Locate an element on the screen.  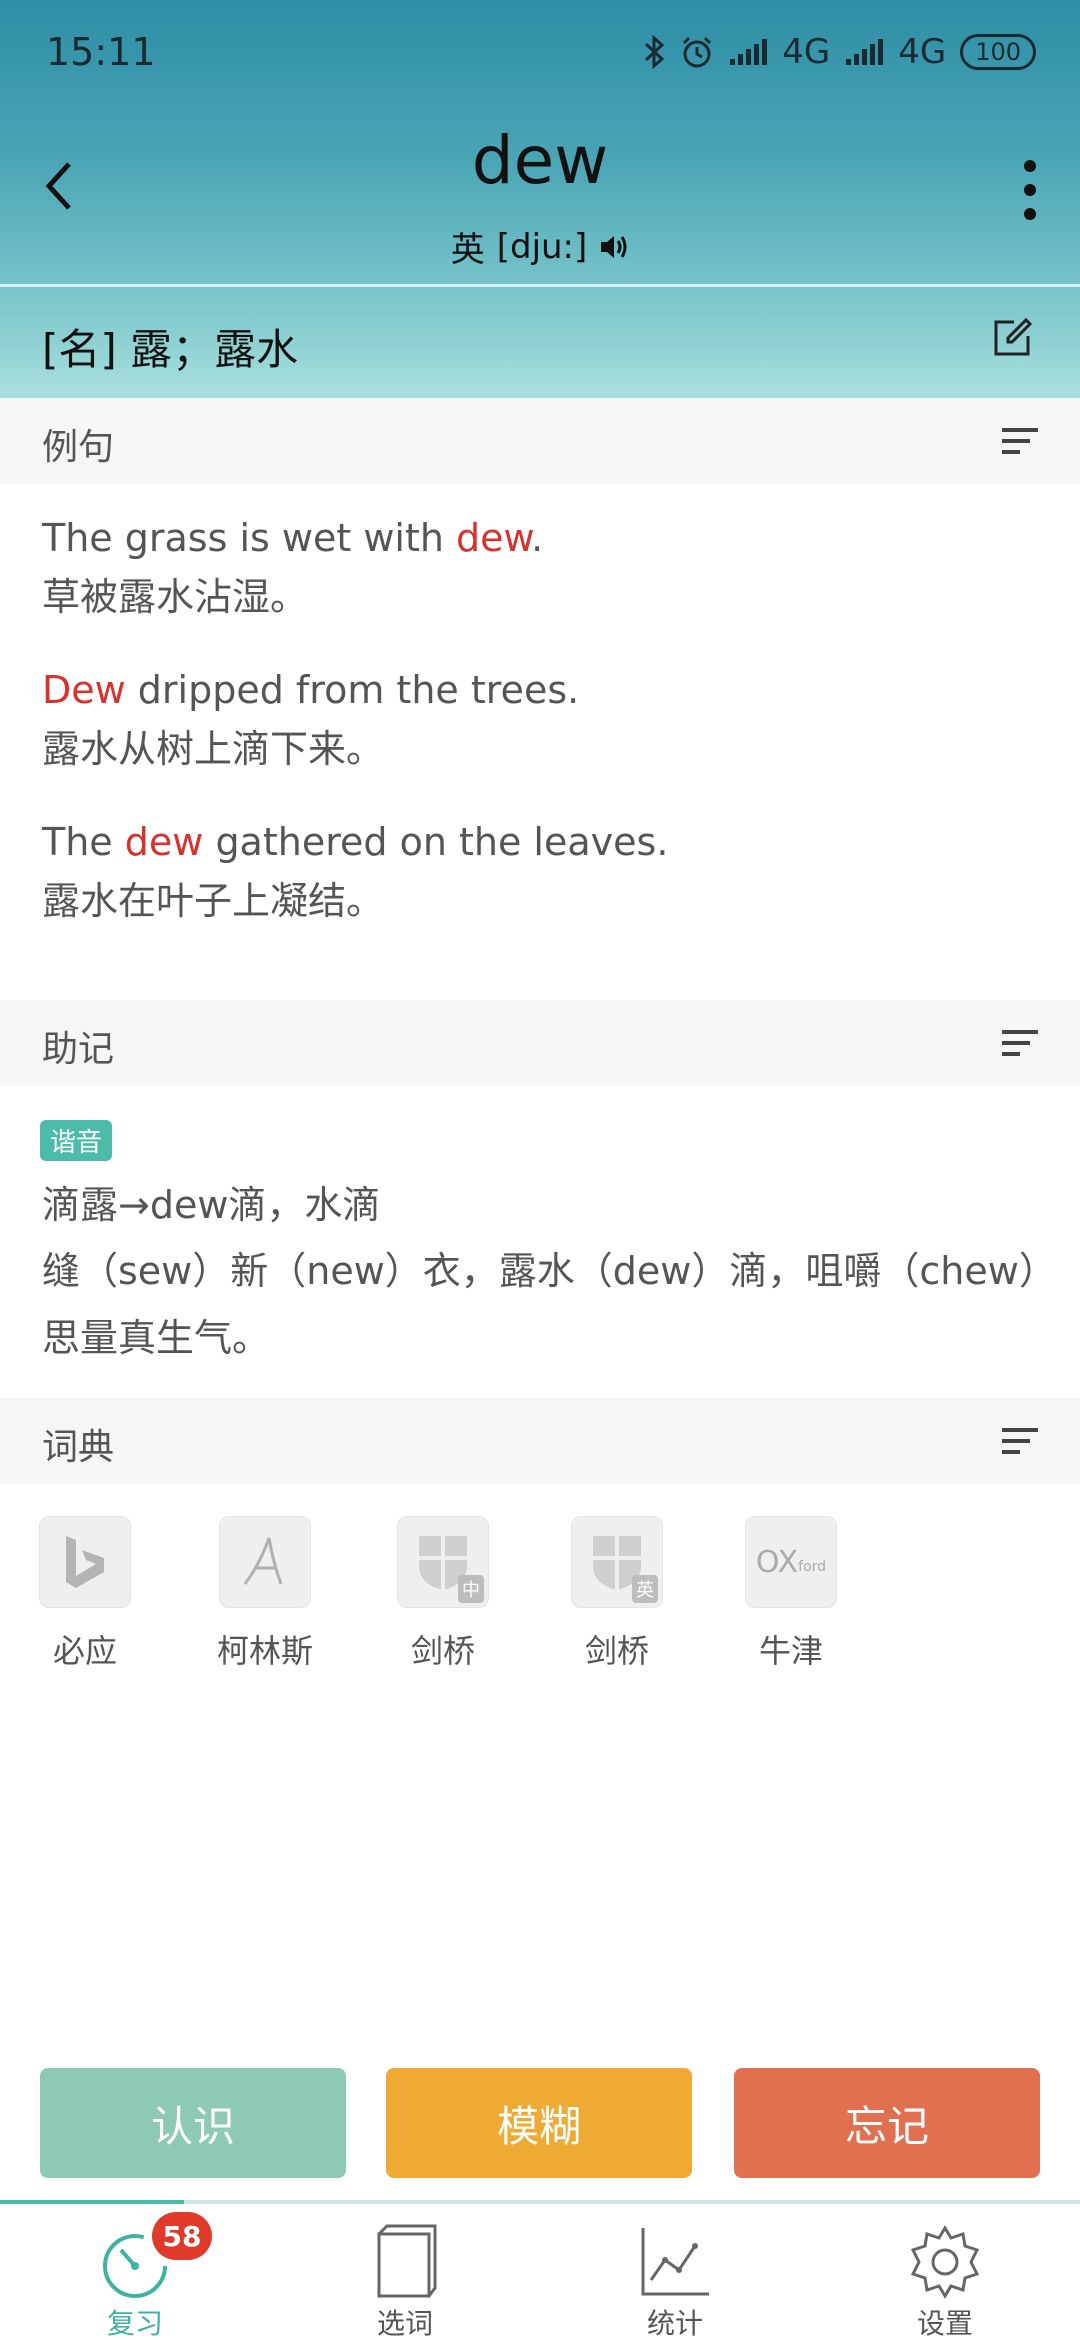
word-title: dew is located at coordinates (540, 160).